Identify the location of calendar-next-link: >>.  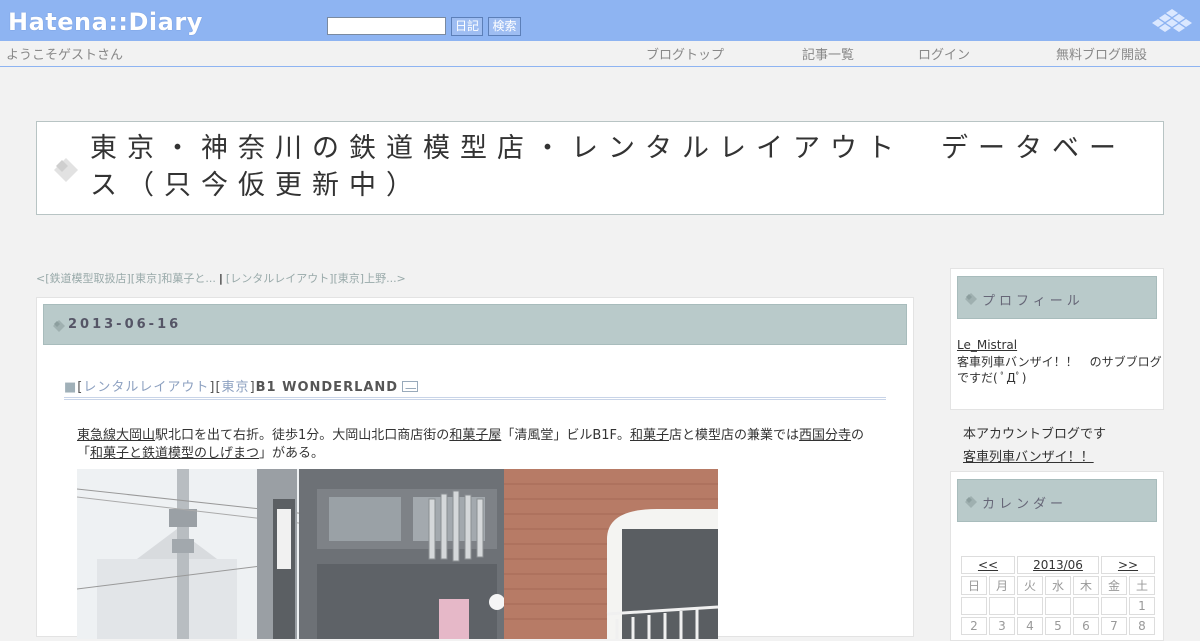
(1128, 565).